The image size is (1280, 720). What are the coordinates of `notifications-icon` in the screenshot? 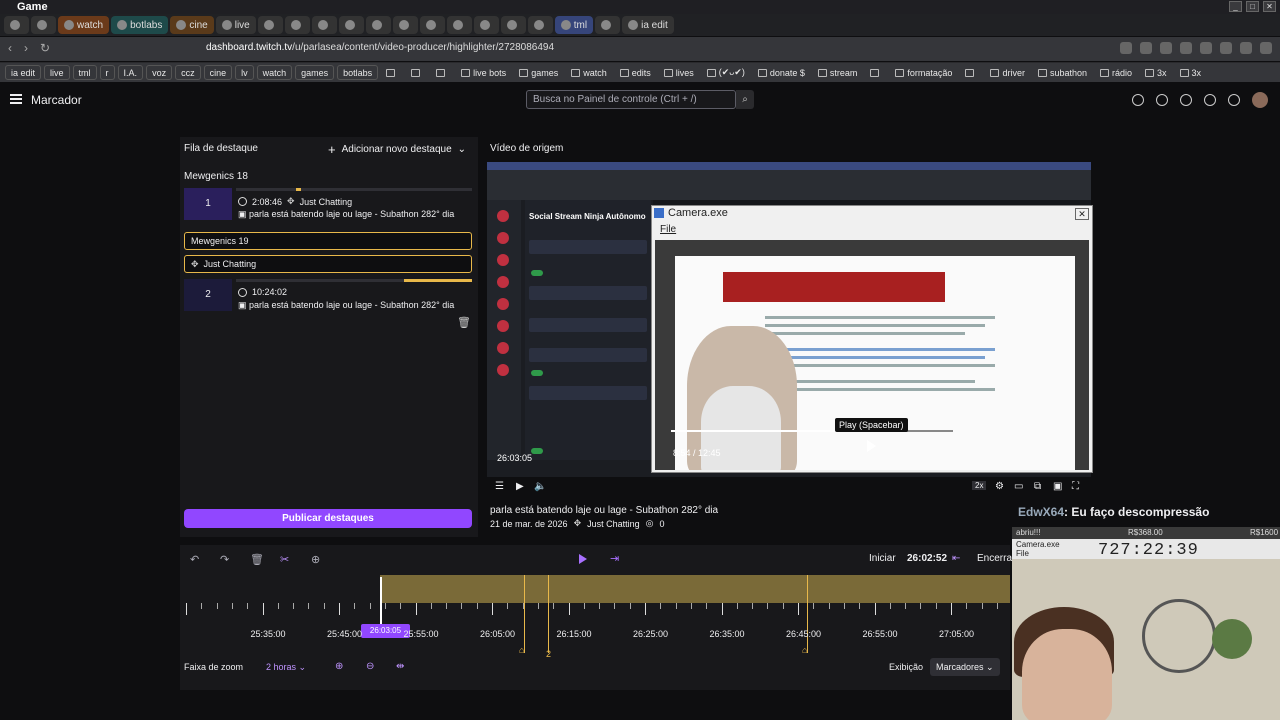 It's located at (1138, 100).